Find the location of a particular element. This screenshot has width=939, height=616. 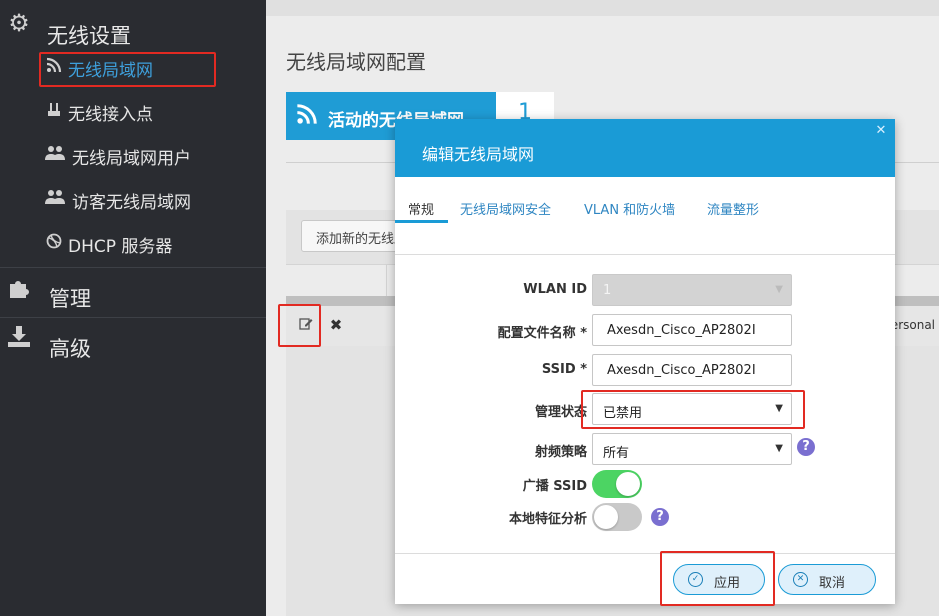

dhcp-globe-icon is located at coordinates (54, 242).